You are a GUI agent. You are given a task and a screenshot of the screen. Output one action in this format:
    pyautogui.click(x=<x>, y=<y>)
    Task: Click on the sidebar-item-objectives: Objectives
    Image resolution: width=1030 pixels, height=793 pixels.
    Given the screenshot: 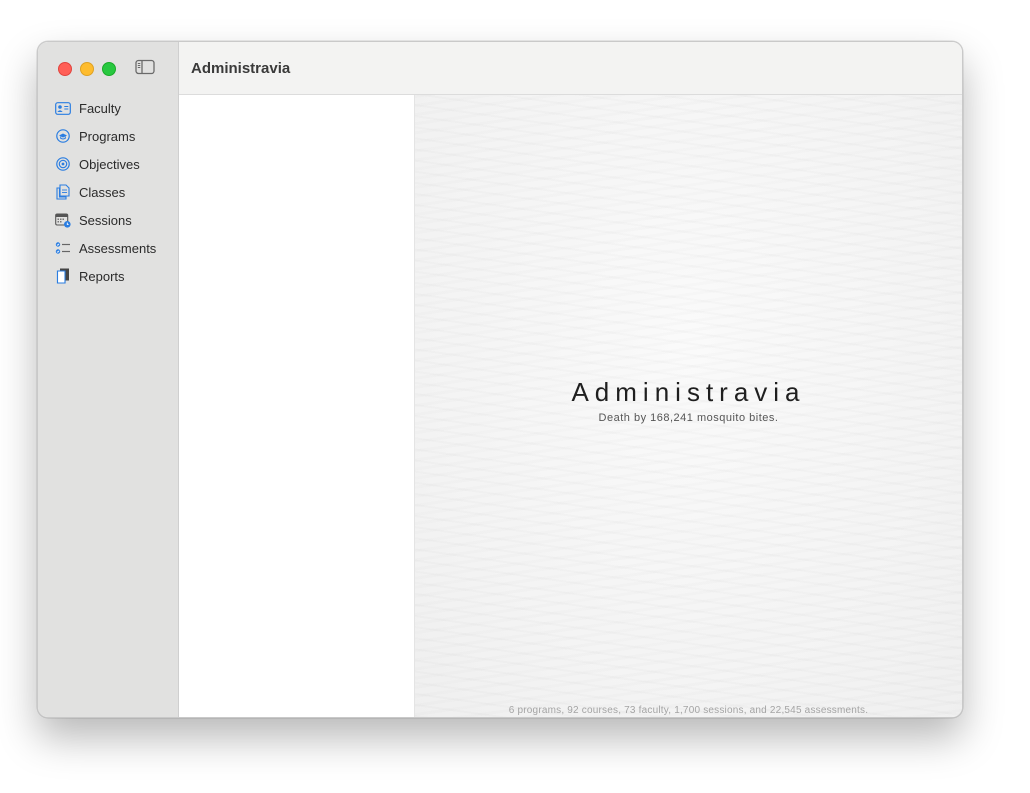 What is the action you would take?
    pyautogui.click(x=108, y=164)
    